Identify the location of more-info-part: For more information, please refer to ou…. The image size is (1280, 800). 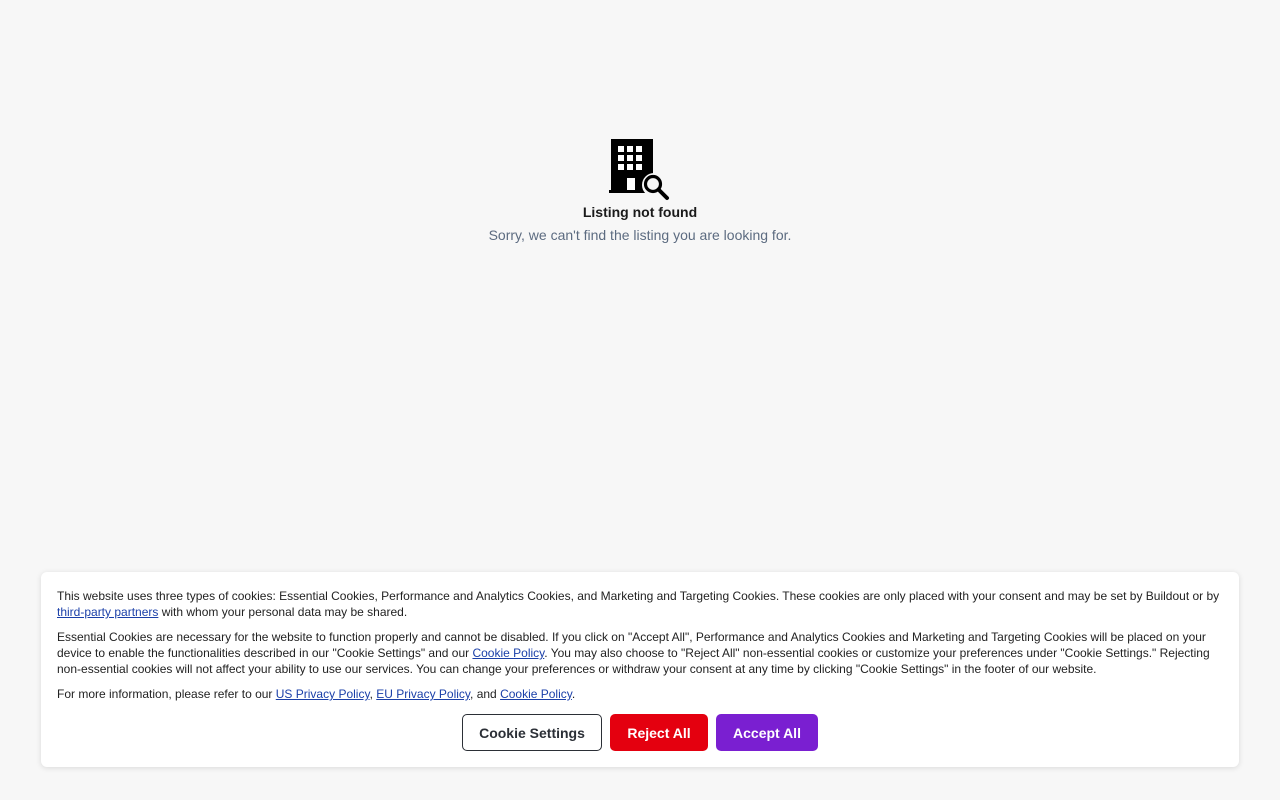
(166, 694).